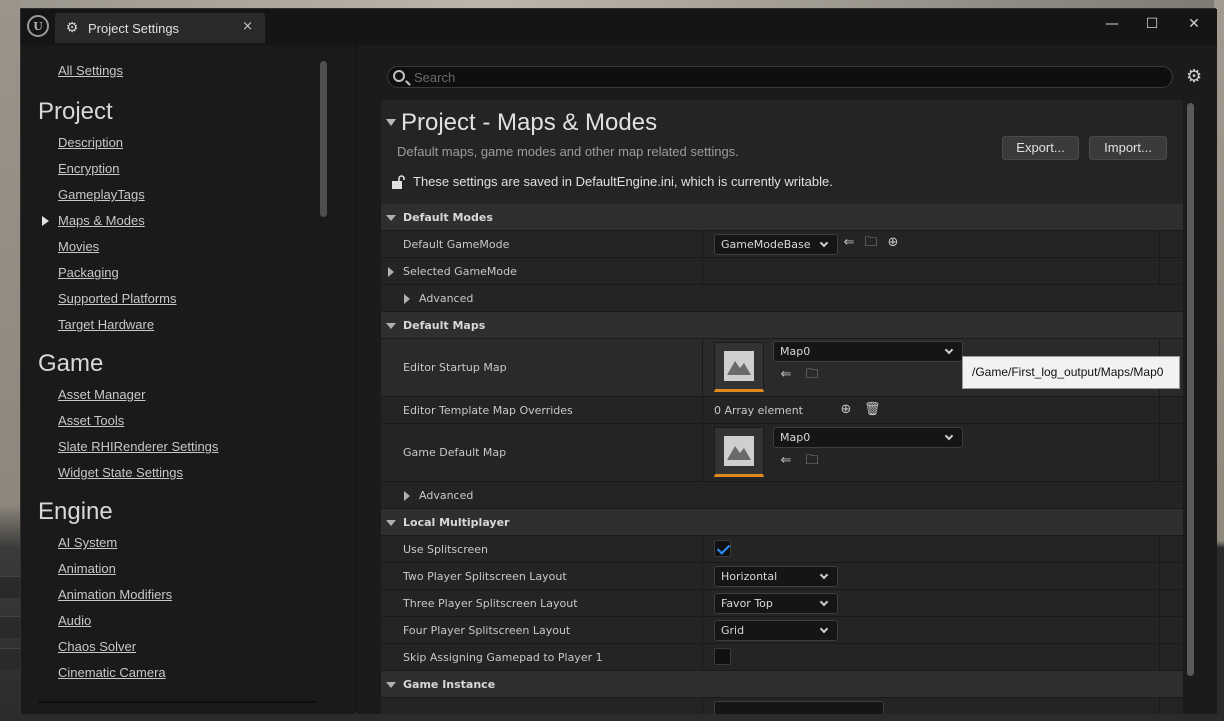 The width and height of the screenshot is (1224, 721). Describe the element at coordinates (456, 522) in the screenshot. I see `category-label: Local Multiplayer` at that location.